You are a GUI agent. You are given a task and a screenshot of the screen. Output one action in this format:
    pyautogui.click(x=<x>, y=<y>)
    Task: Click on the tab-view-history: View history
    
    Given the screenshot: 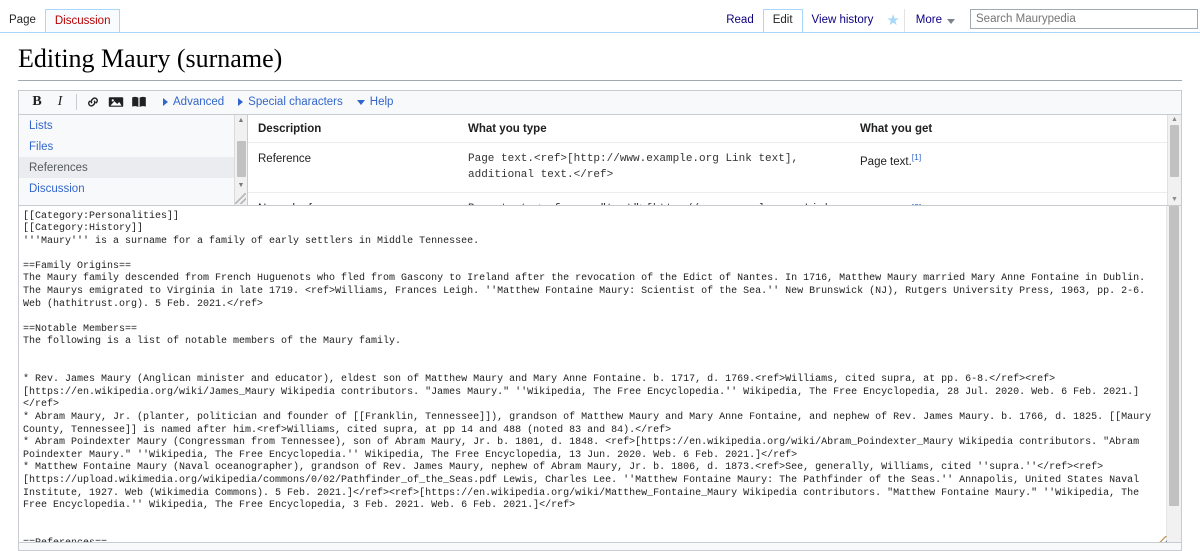 What is the action you would take?
    pyautogui.click(x=843, y=20)
    